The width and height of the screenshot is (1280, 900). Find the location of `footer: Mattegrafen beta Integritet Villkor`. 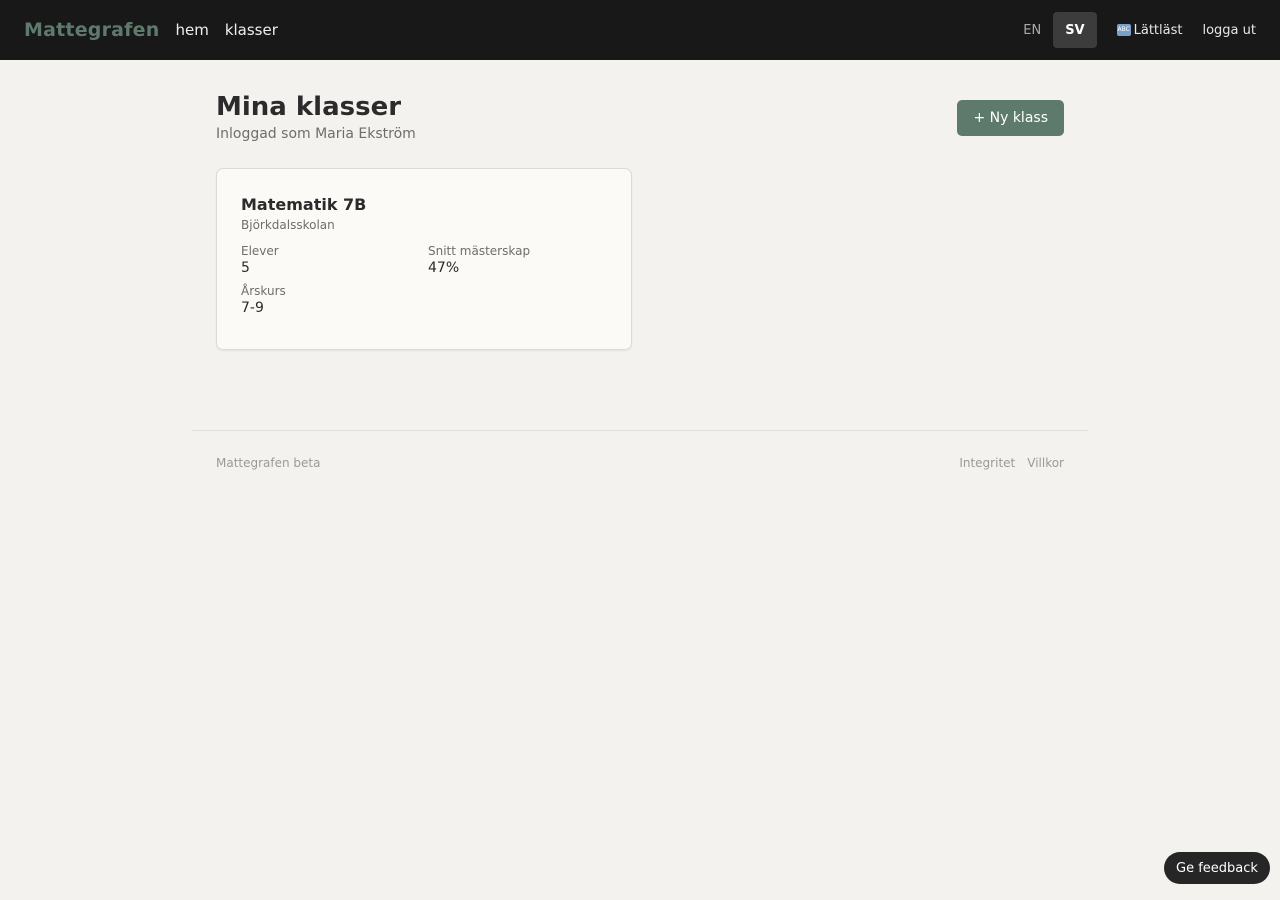

footer: Mattegrafen beta Integritet Villkor is located at coordinates (640, 450).